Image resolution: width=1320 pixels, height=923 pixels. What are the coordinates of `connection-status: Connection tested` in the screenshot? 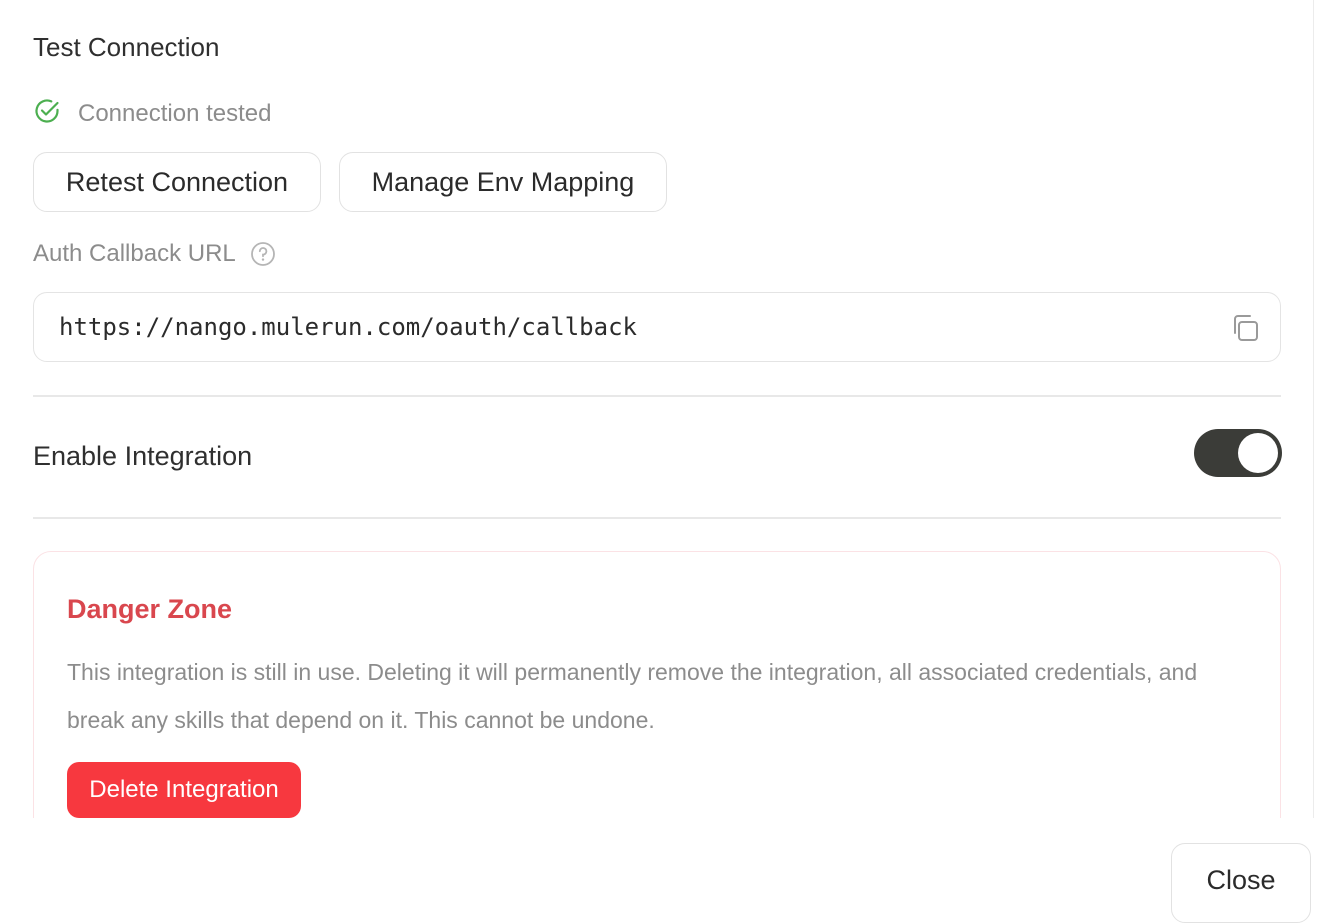 It's located at (152, 113).